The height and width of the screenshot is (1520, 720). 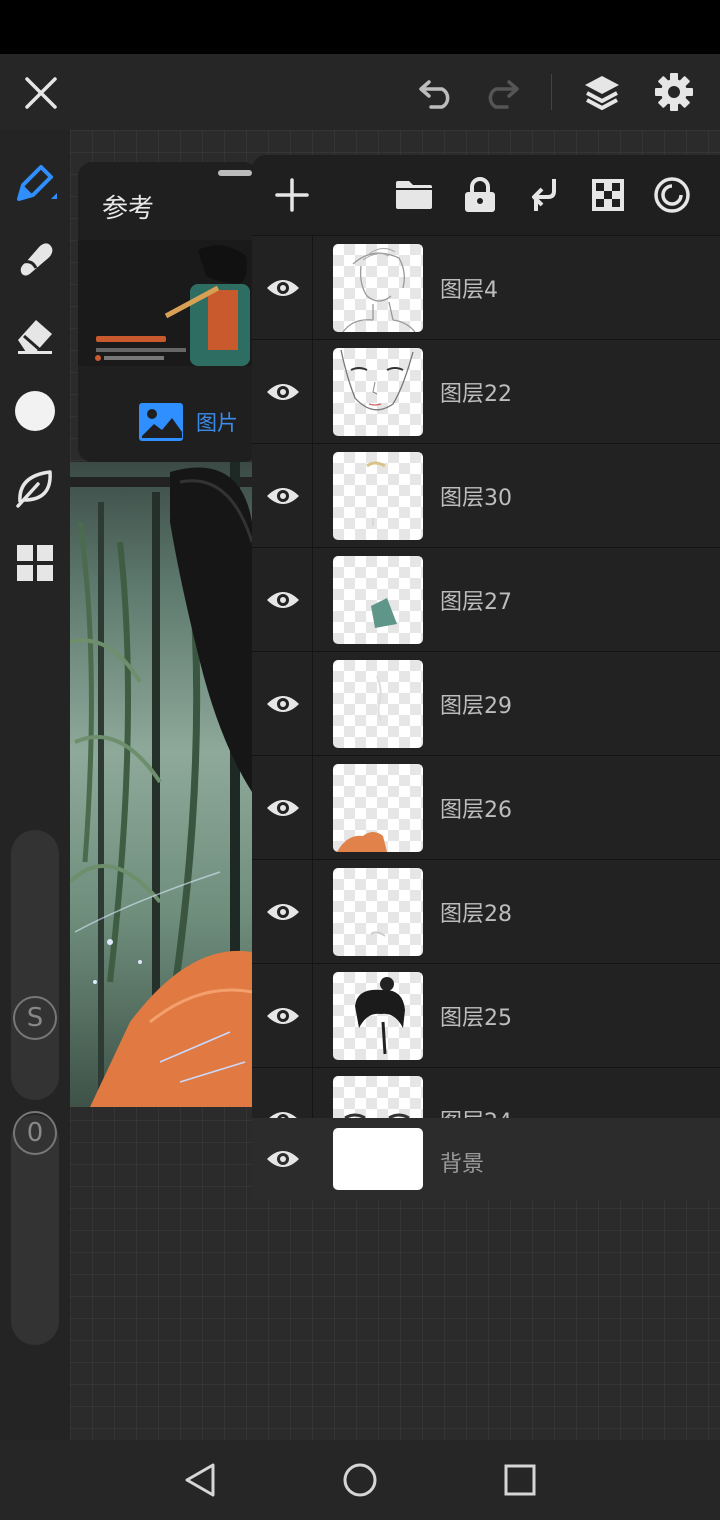 What do you see at coordinates (35, 1018) in the screenshot?
I see `size-badge: S` at bounding box center [35, 1018].